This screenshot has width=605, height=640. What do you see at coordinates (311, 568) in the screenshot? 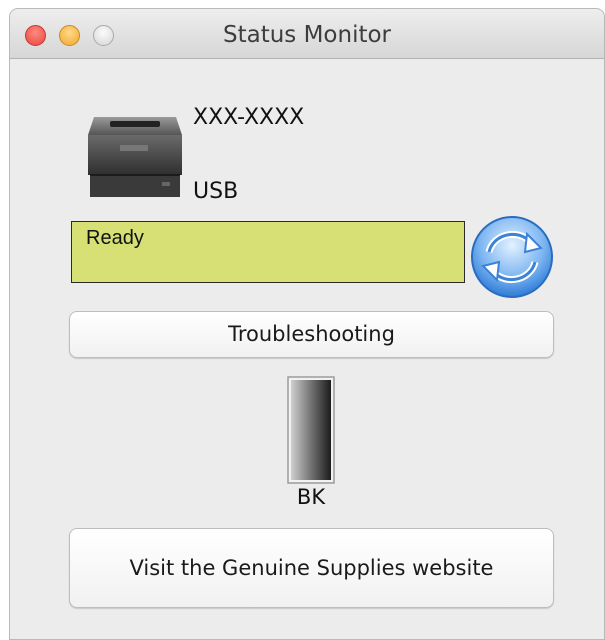
I see `genuine-supplies-button: Visit the Genuine Supplies website` at bounding box center [311, 568].